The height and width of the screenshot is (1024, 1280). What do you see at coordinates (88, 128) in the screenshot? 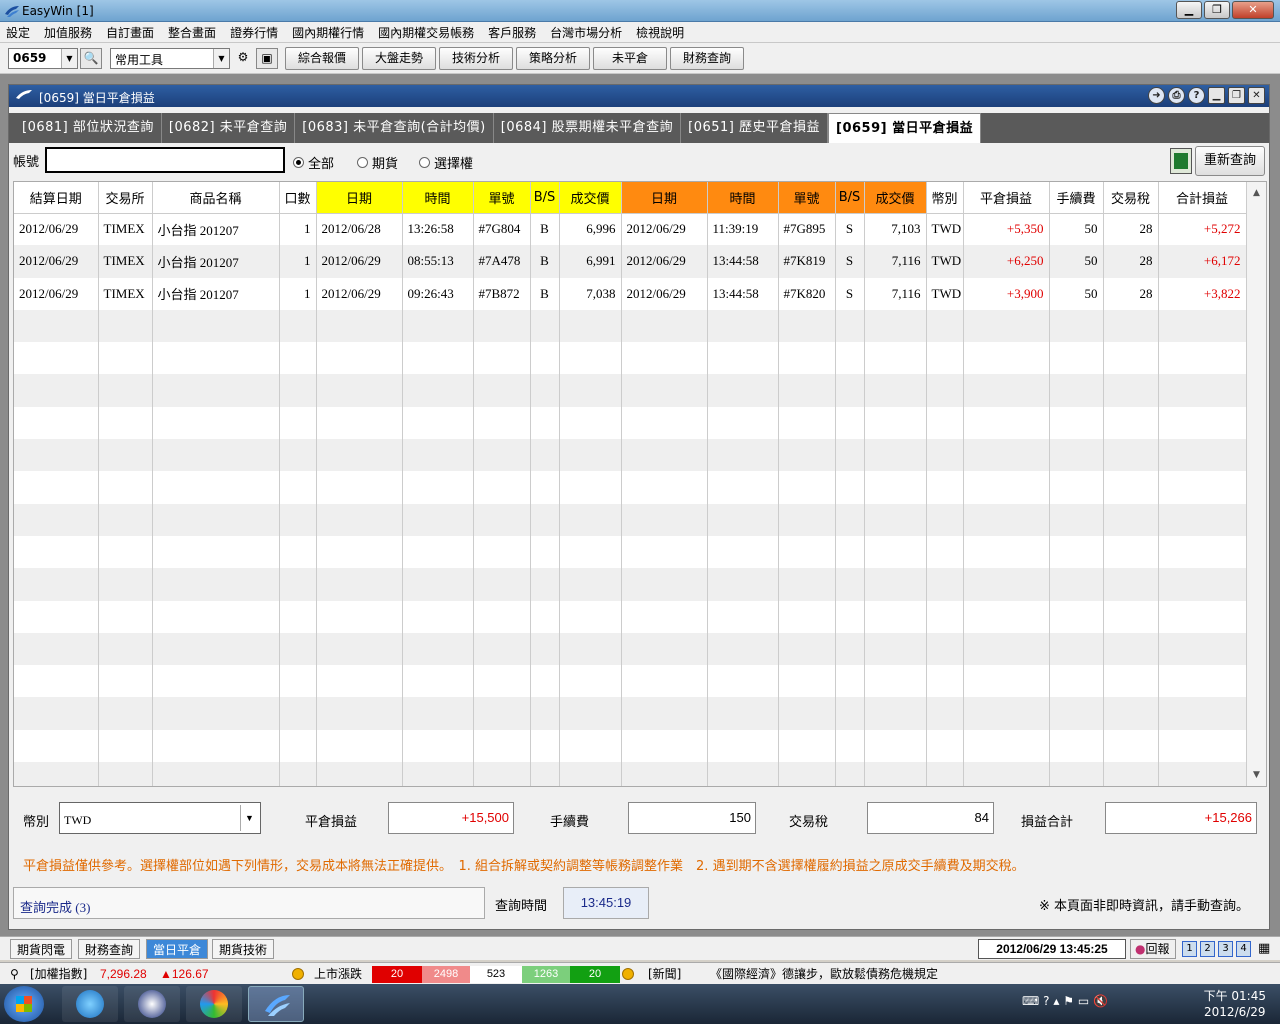
I see `tab-0681: [0681] 部位狀況查詢` at bounding box center [88, 128].